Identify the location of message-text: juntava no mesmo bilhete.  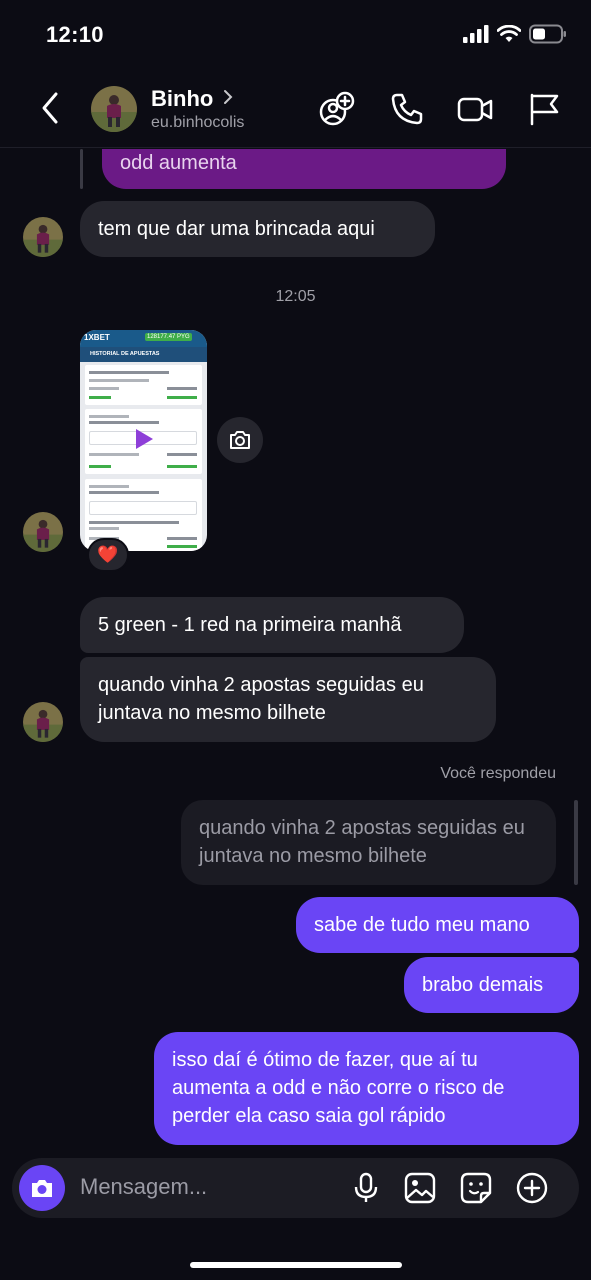
(212, 713).